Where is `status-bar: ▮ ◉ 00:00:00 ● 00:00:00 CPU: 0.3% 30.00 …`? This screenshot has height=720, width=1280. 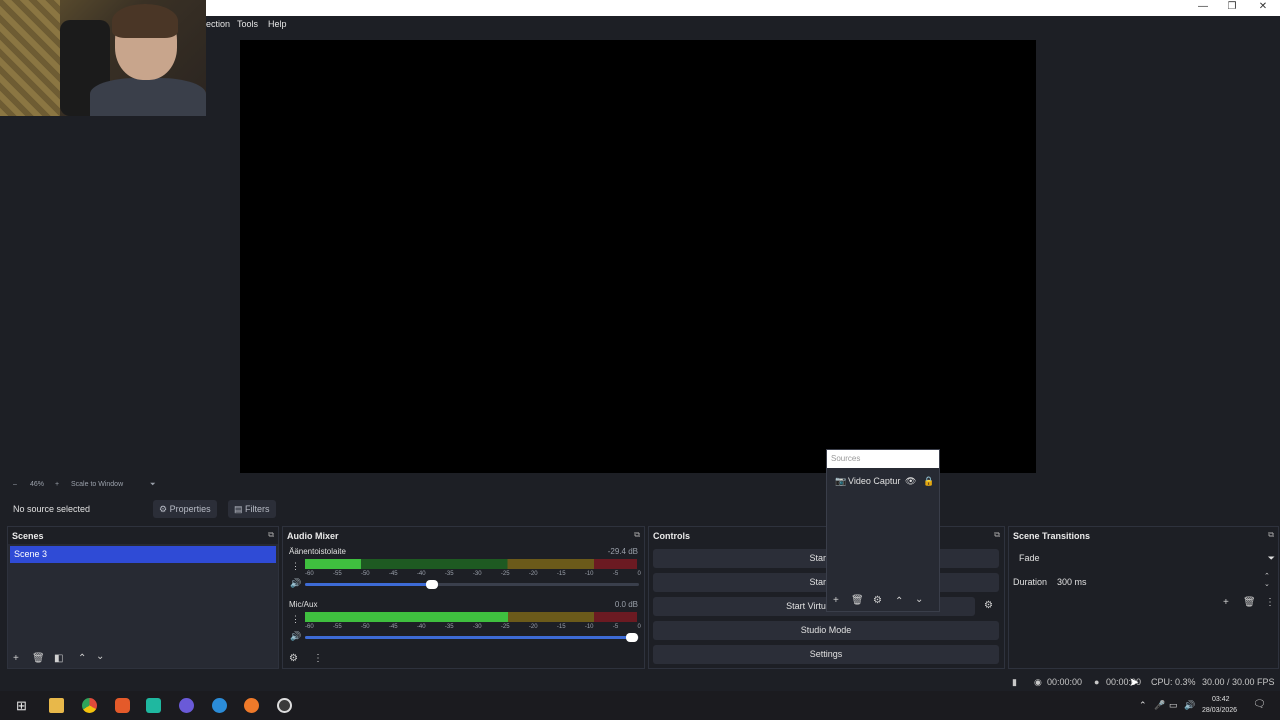 status-bar: ▮ ◉ 00:00:00 ● 00:00:00 CPU: 0.3% 30.00 … is located at coordinates (640, 681).